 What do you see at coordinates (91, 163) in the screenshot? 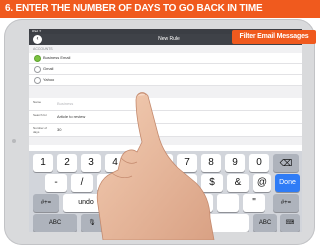
I see `key-3: 3` at bounding box center [91, 163].